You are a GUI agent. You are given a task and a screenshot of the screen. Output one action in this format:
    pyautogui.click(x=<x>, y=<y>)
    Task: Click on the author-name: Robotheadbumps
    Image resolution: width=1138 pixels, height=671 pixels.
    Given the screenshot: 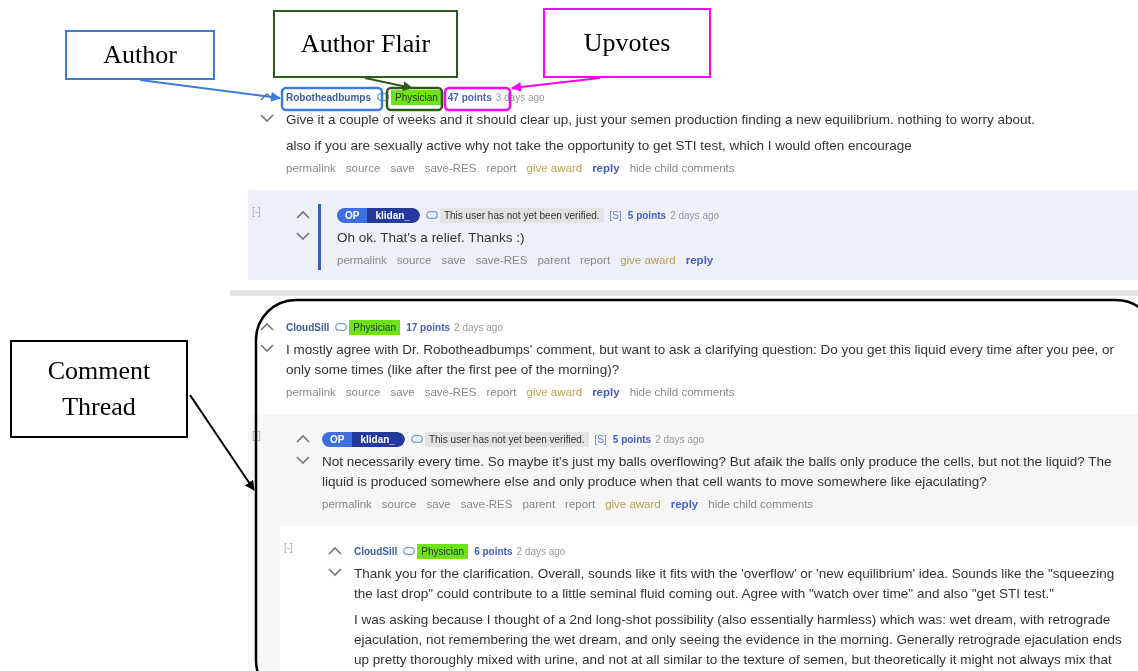 What is the action you would take?
    pyautogui.click(x=328, y=97)
    